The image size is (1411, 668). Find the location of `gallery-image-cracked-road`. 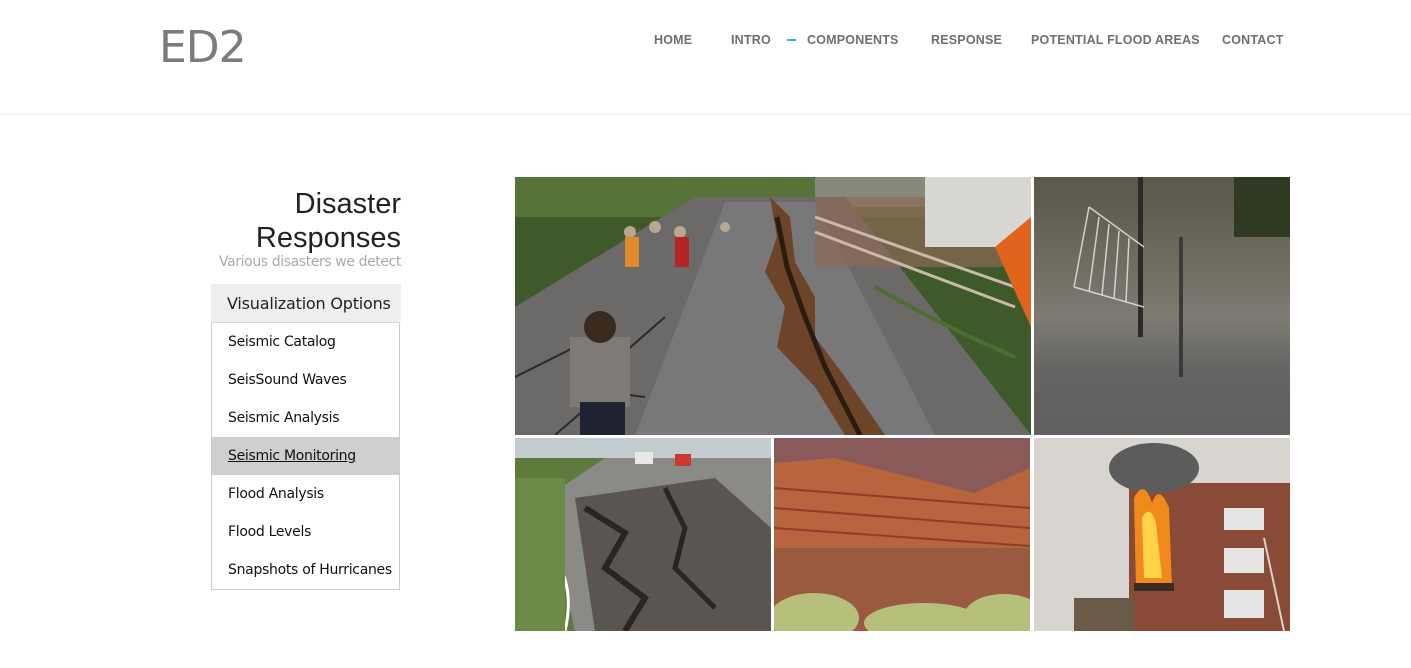

gallery-image-cracked-road is located at coordinates (773, 306).